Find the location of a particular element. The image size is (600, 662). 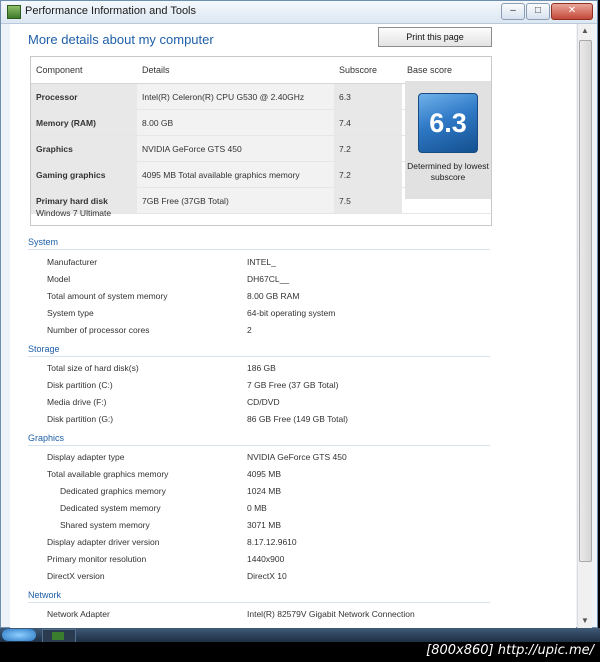

os-edition: Windows 7 Ultimate is located at coordinates (74, 213).